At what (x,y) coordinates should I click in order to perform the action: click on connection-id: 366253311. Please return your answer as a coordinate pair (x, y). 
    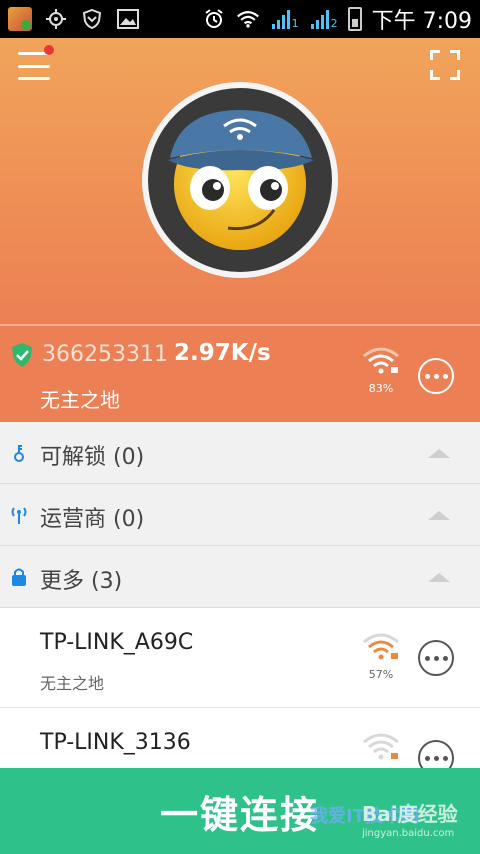
    Looking at the image, I should click on (105, 354).